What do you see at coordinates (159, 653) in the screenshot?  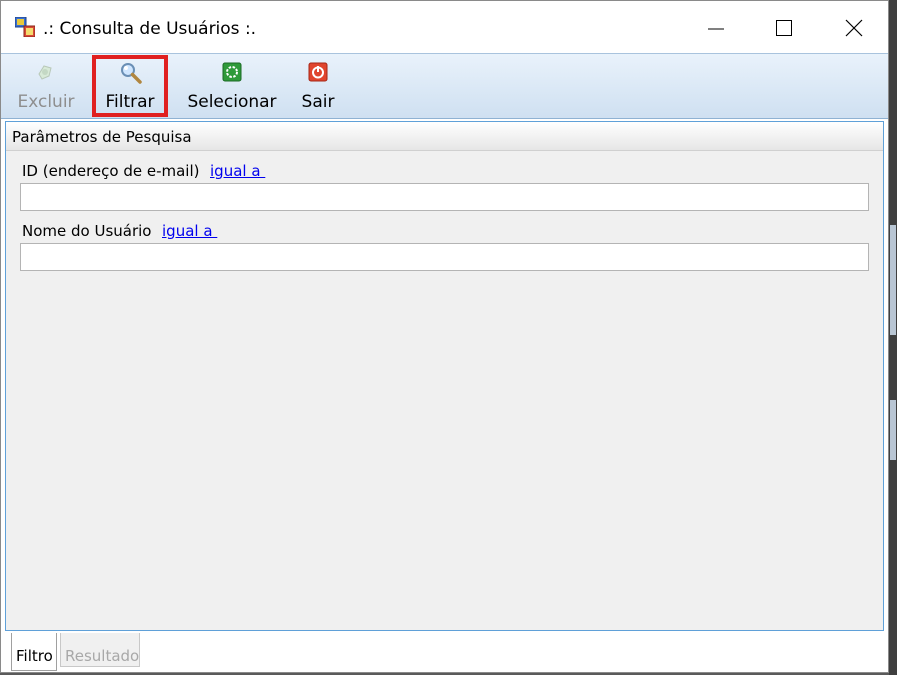 I see `tab-strip: Filtro Resultado` at bounding box center [159, 653].